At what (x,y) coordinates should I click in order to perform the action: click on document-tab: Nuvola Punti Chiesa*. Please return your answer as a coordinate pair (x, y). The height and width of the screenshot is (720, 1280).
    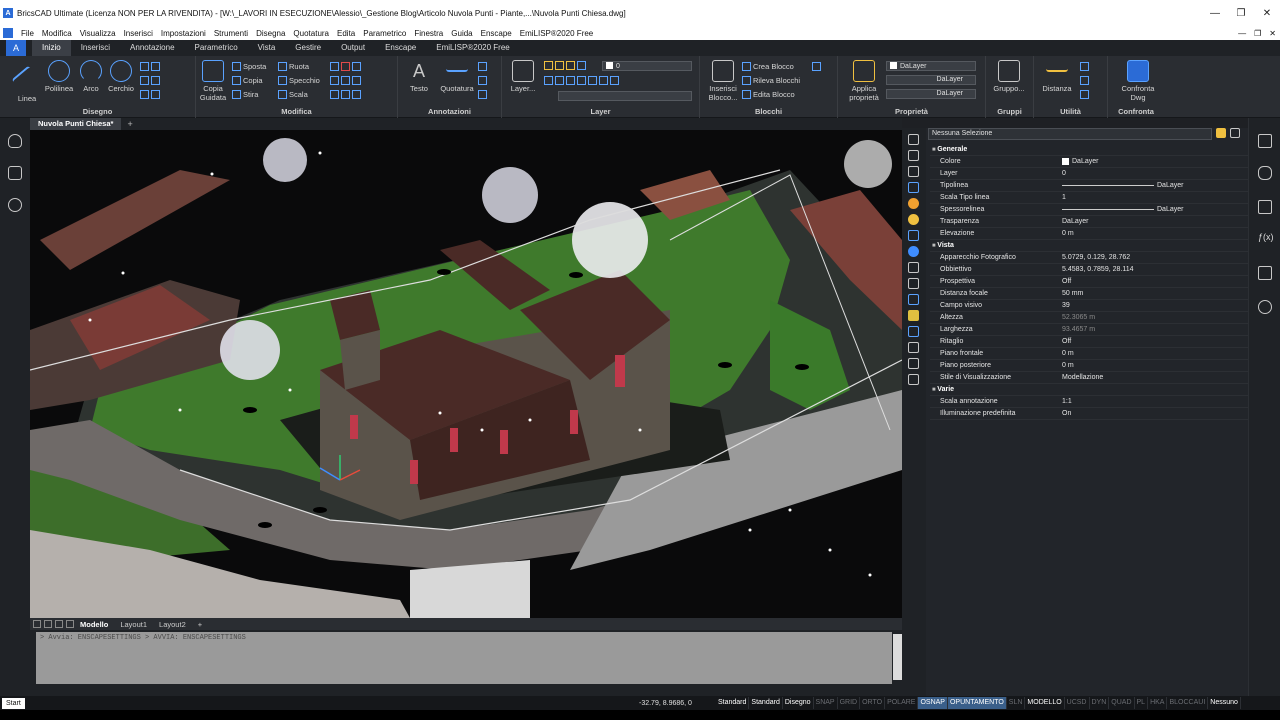
    Looking at the image, I should click on (76, 124).